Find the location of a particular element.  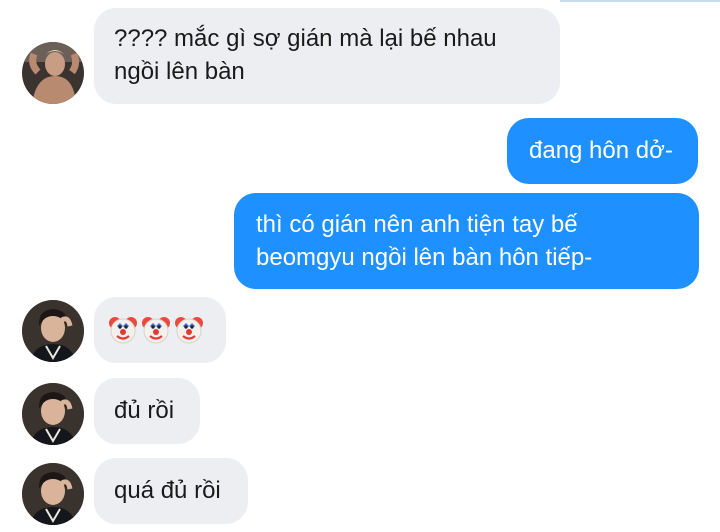

message-text-line: beomgyu ngồi lên bàn hôn tiếp- is located at coordinates (424, 257).